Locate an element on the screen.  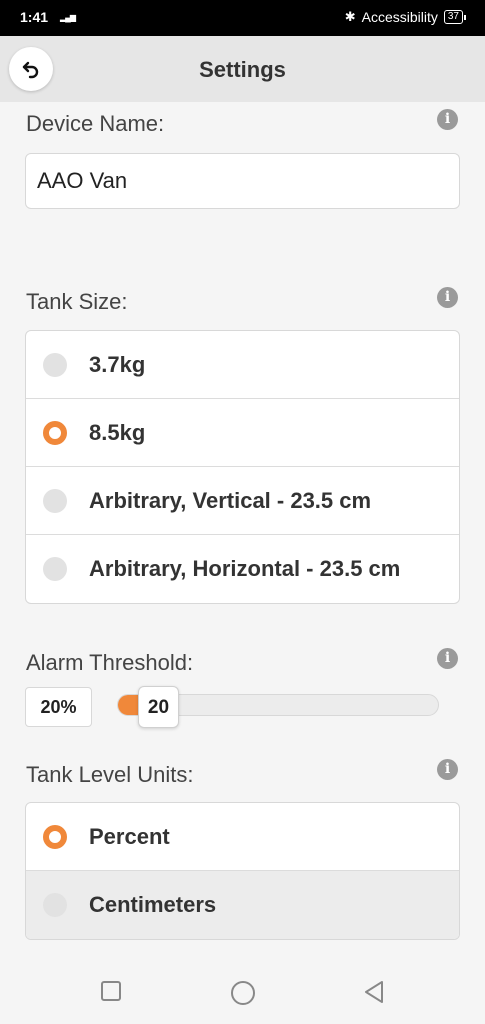
option-label: Centimeters is located at coordinates (153, 904).